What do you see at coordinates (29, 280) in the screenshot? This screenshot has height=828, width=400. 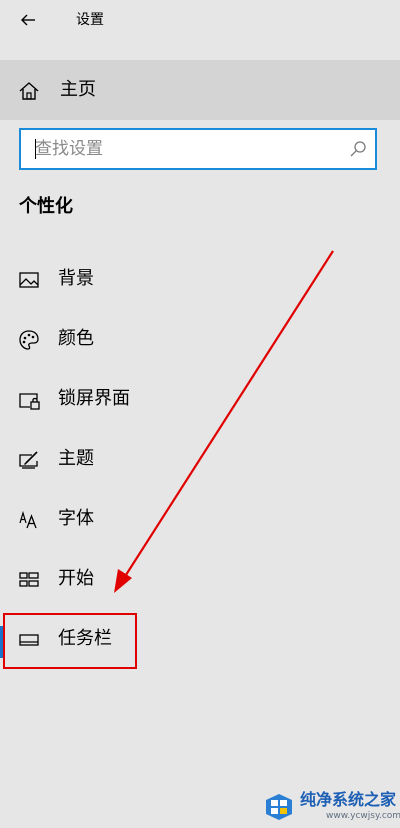 I see `picture-icon` at bounding box center [29, 280].